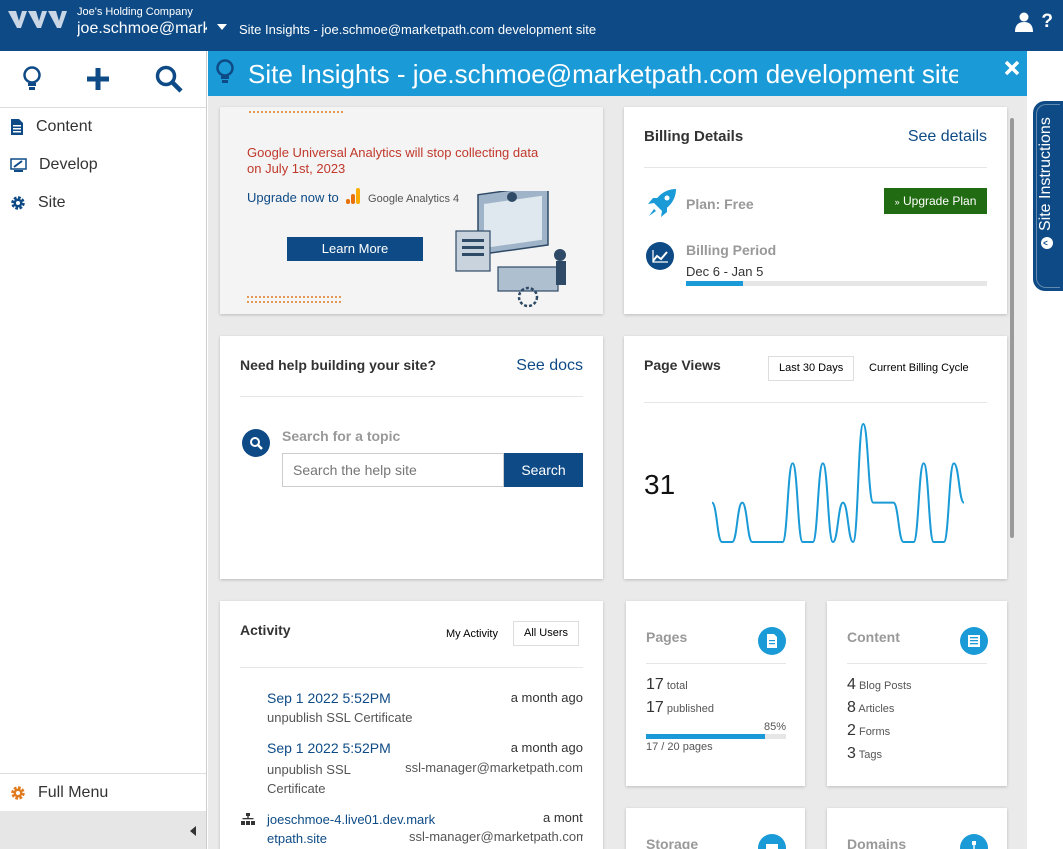 This screenshot has width=1063, height=849. What do you see at coordinates (879, 684) in the screenshot?
I see `content-stat-blog-posts: 4 Blog Posts` at bounding box center [879, 684].